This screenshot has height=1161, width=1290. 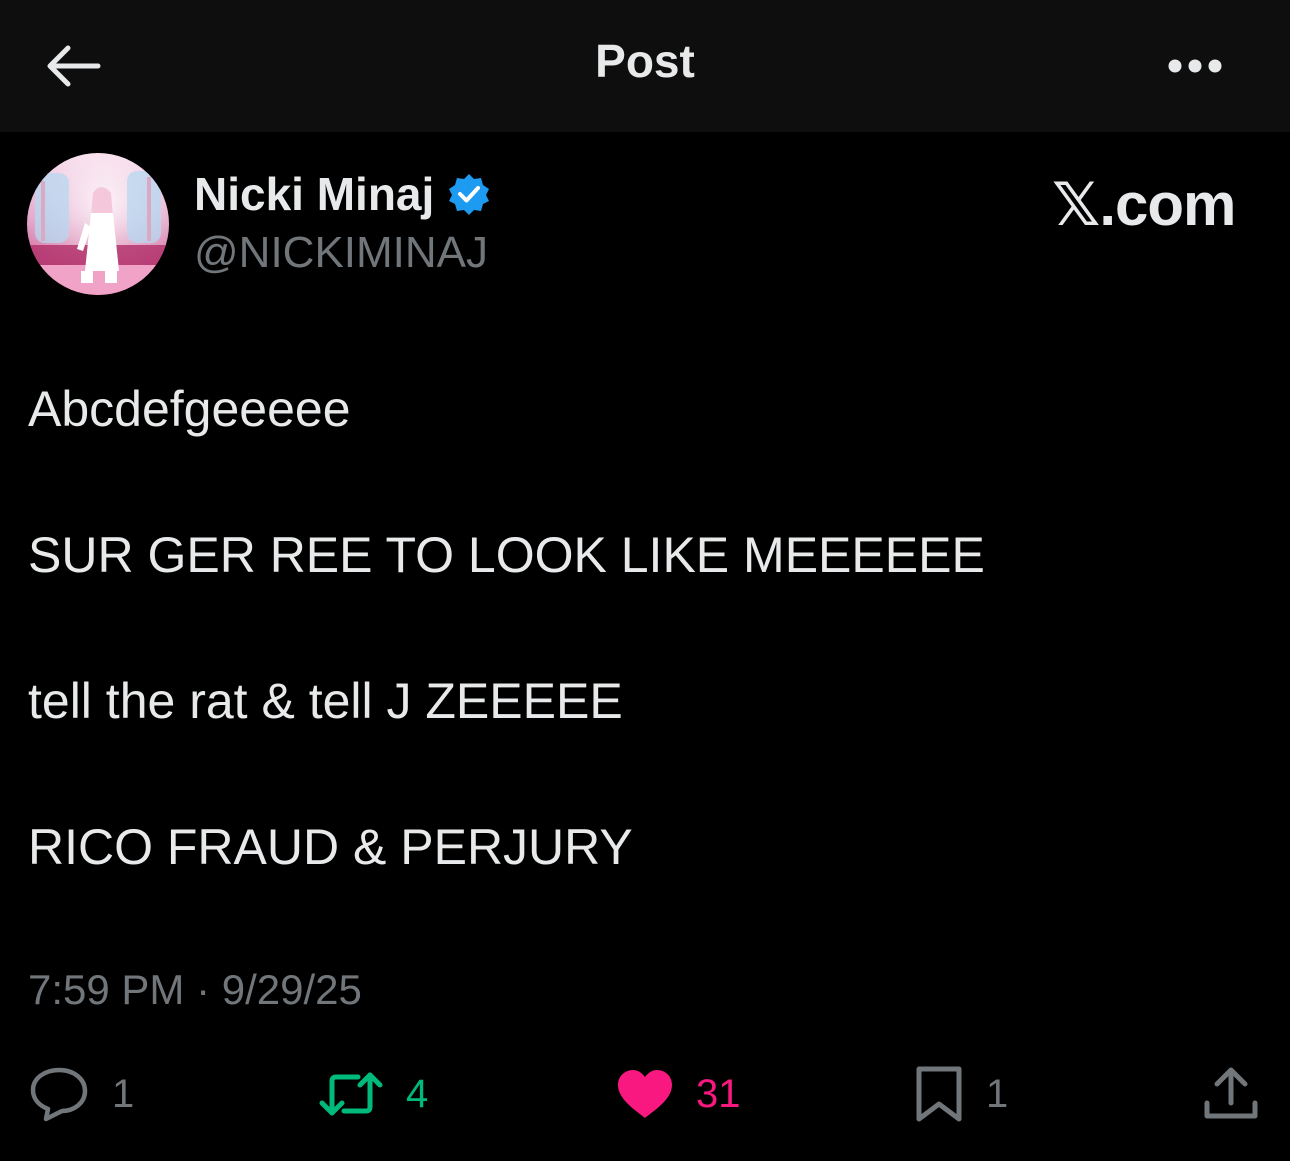 I want to click on x-logo-icon: 𝕏, so click(x=1076, y=205).